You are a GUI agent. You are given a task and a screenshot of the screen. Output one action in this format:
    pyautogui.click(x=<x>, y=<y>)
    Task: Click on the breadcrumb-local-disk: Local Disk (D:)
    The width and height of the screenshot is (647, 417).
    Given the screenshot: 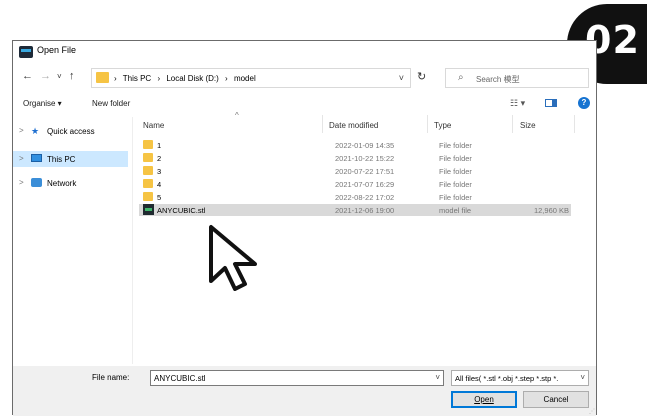 What is the action you would take?
    pyautogui.click(x=192, y=78)
    